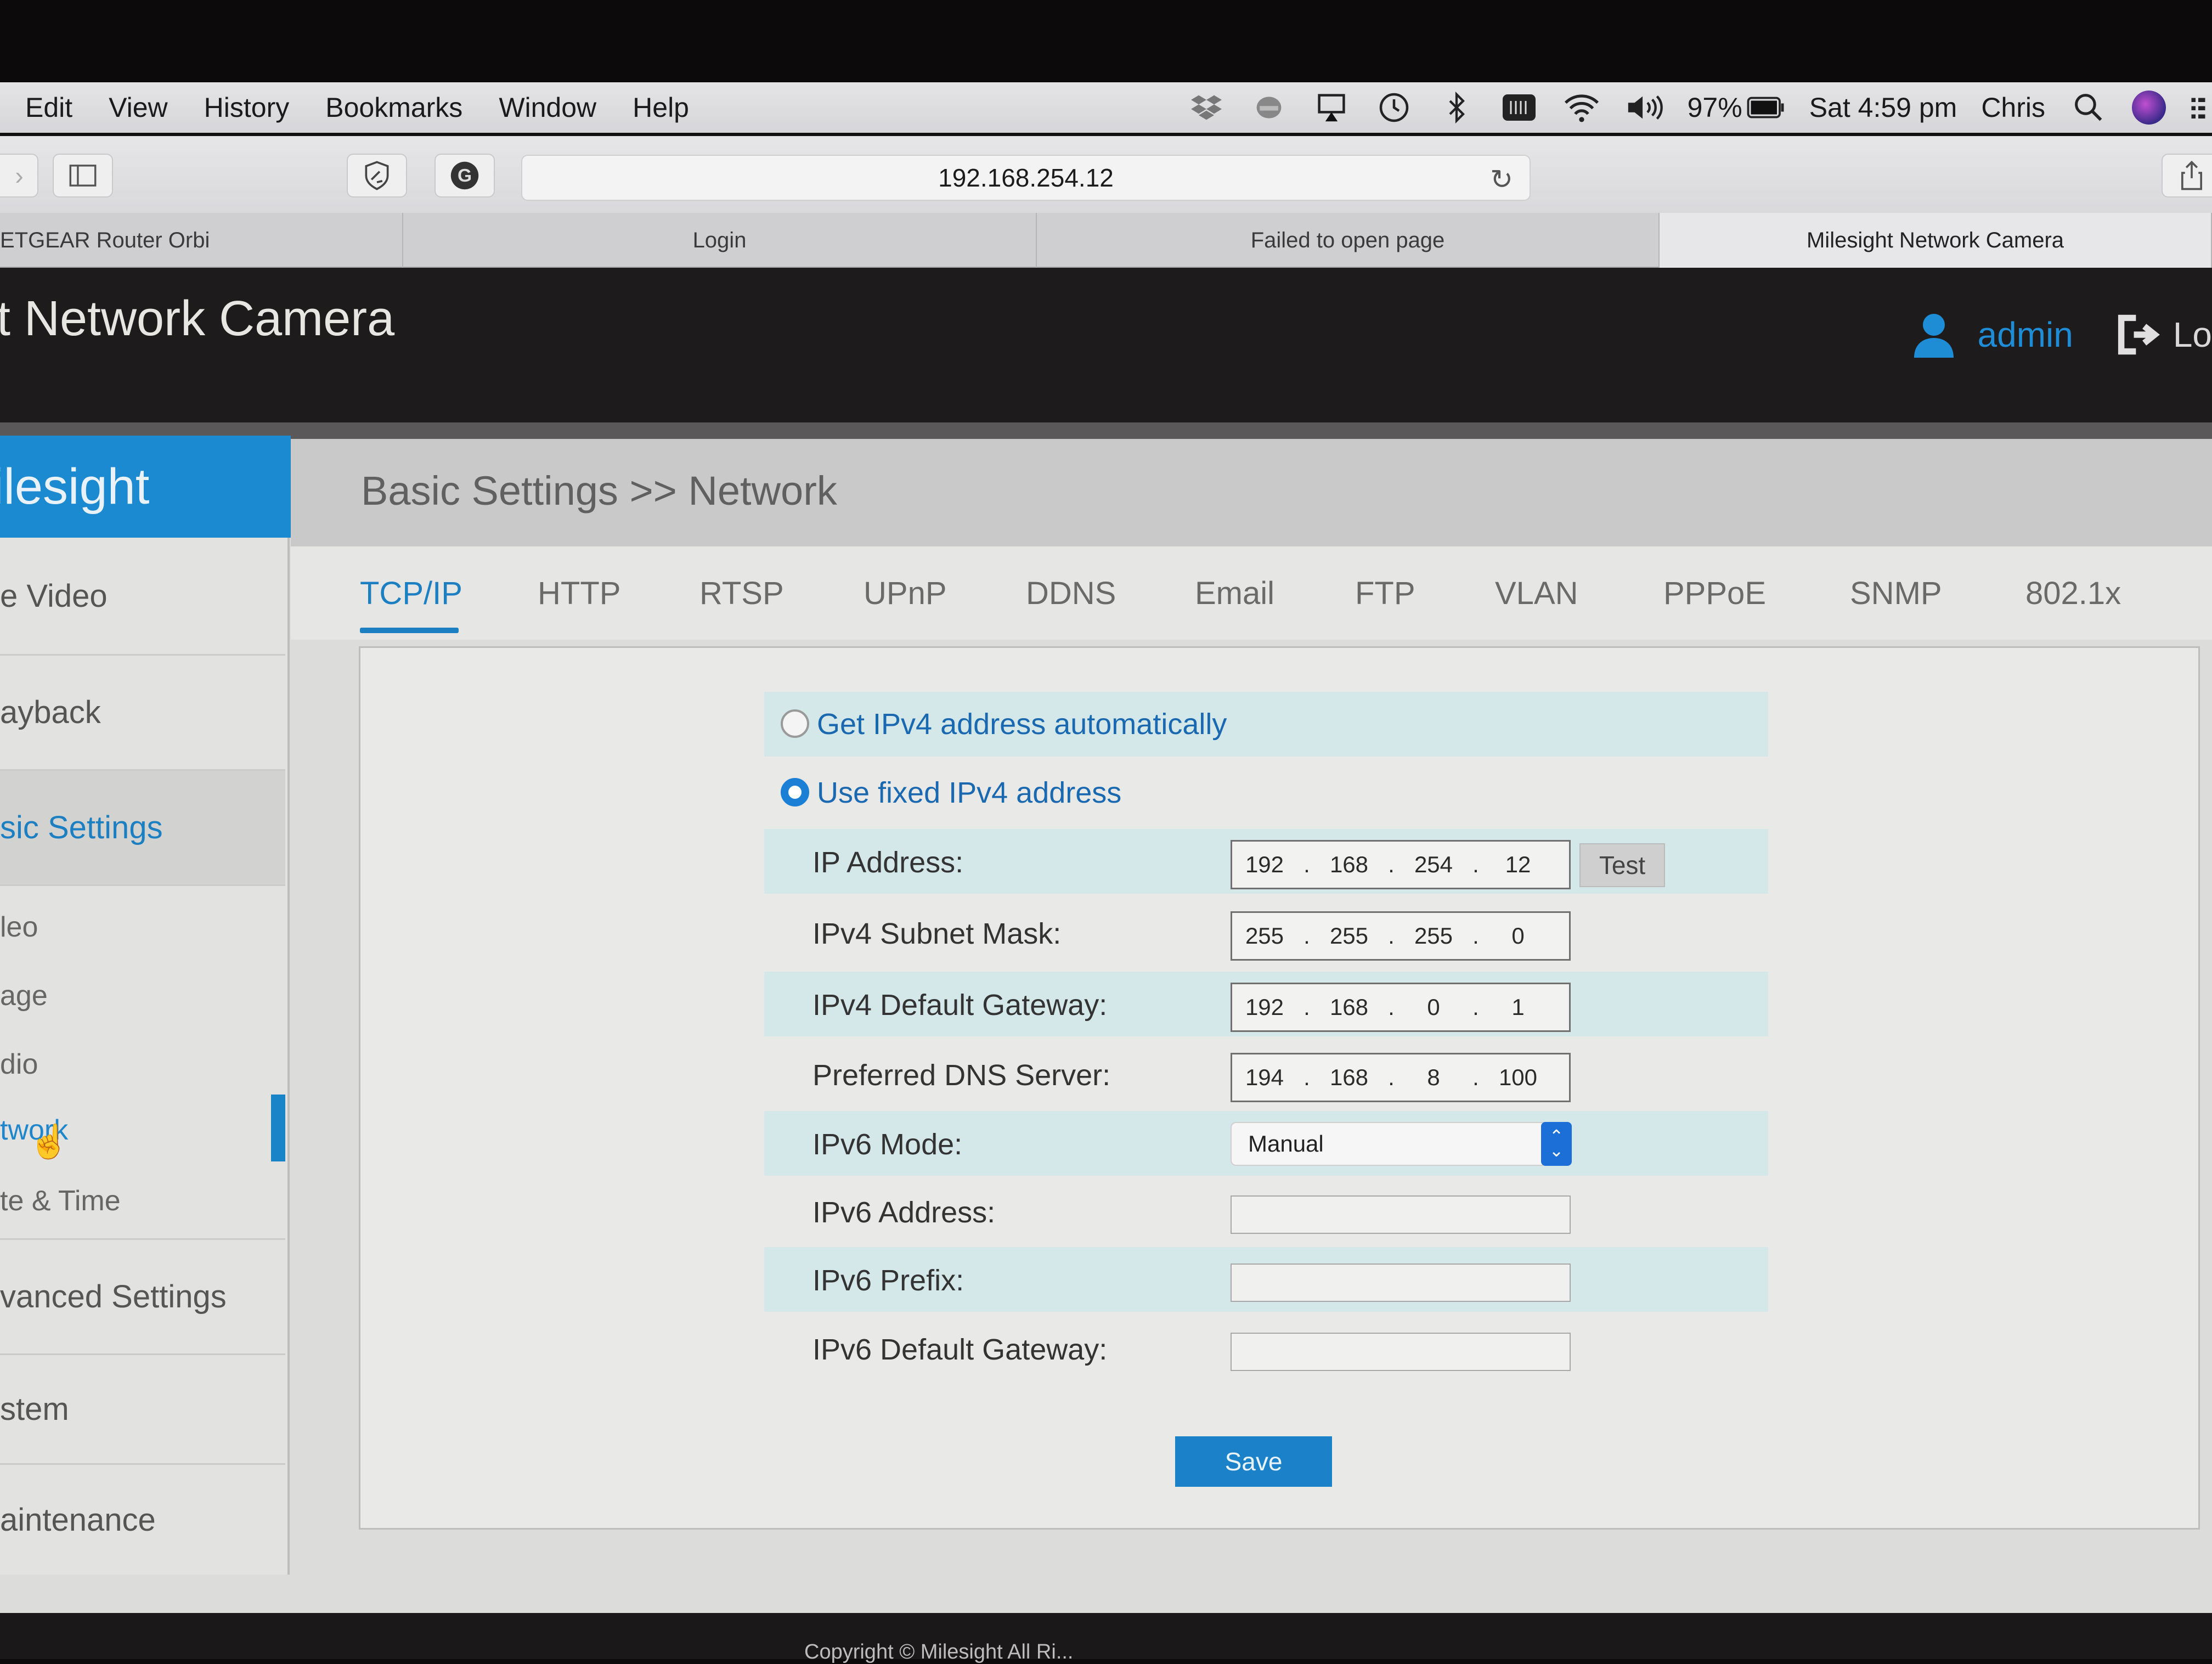 The image size is (2212, 1664). Describe the element at coordinates (1022, 724) in the screenshot. I see `ipv4-auto-label: Get IPv4 address automatically` at that location.